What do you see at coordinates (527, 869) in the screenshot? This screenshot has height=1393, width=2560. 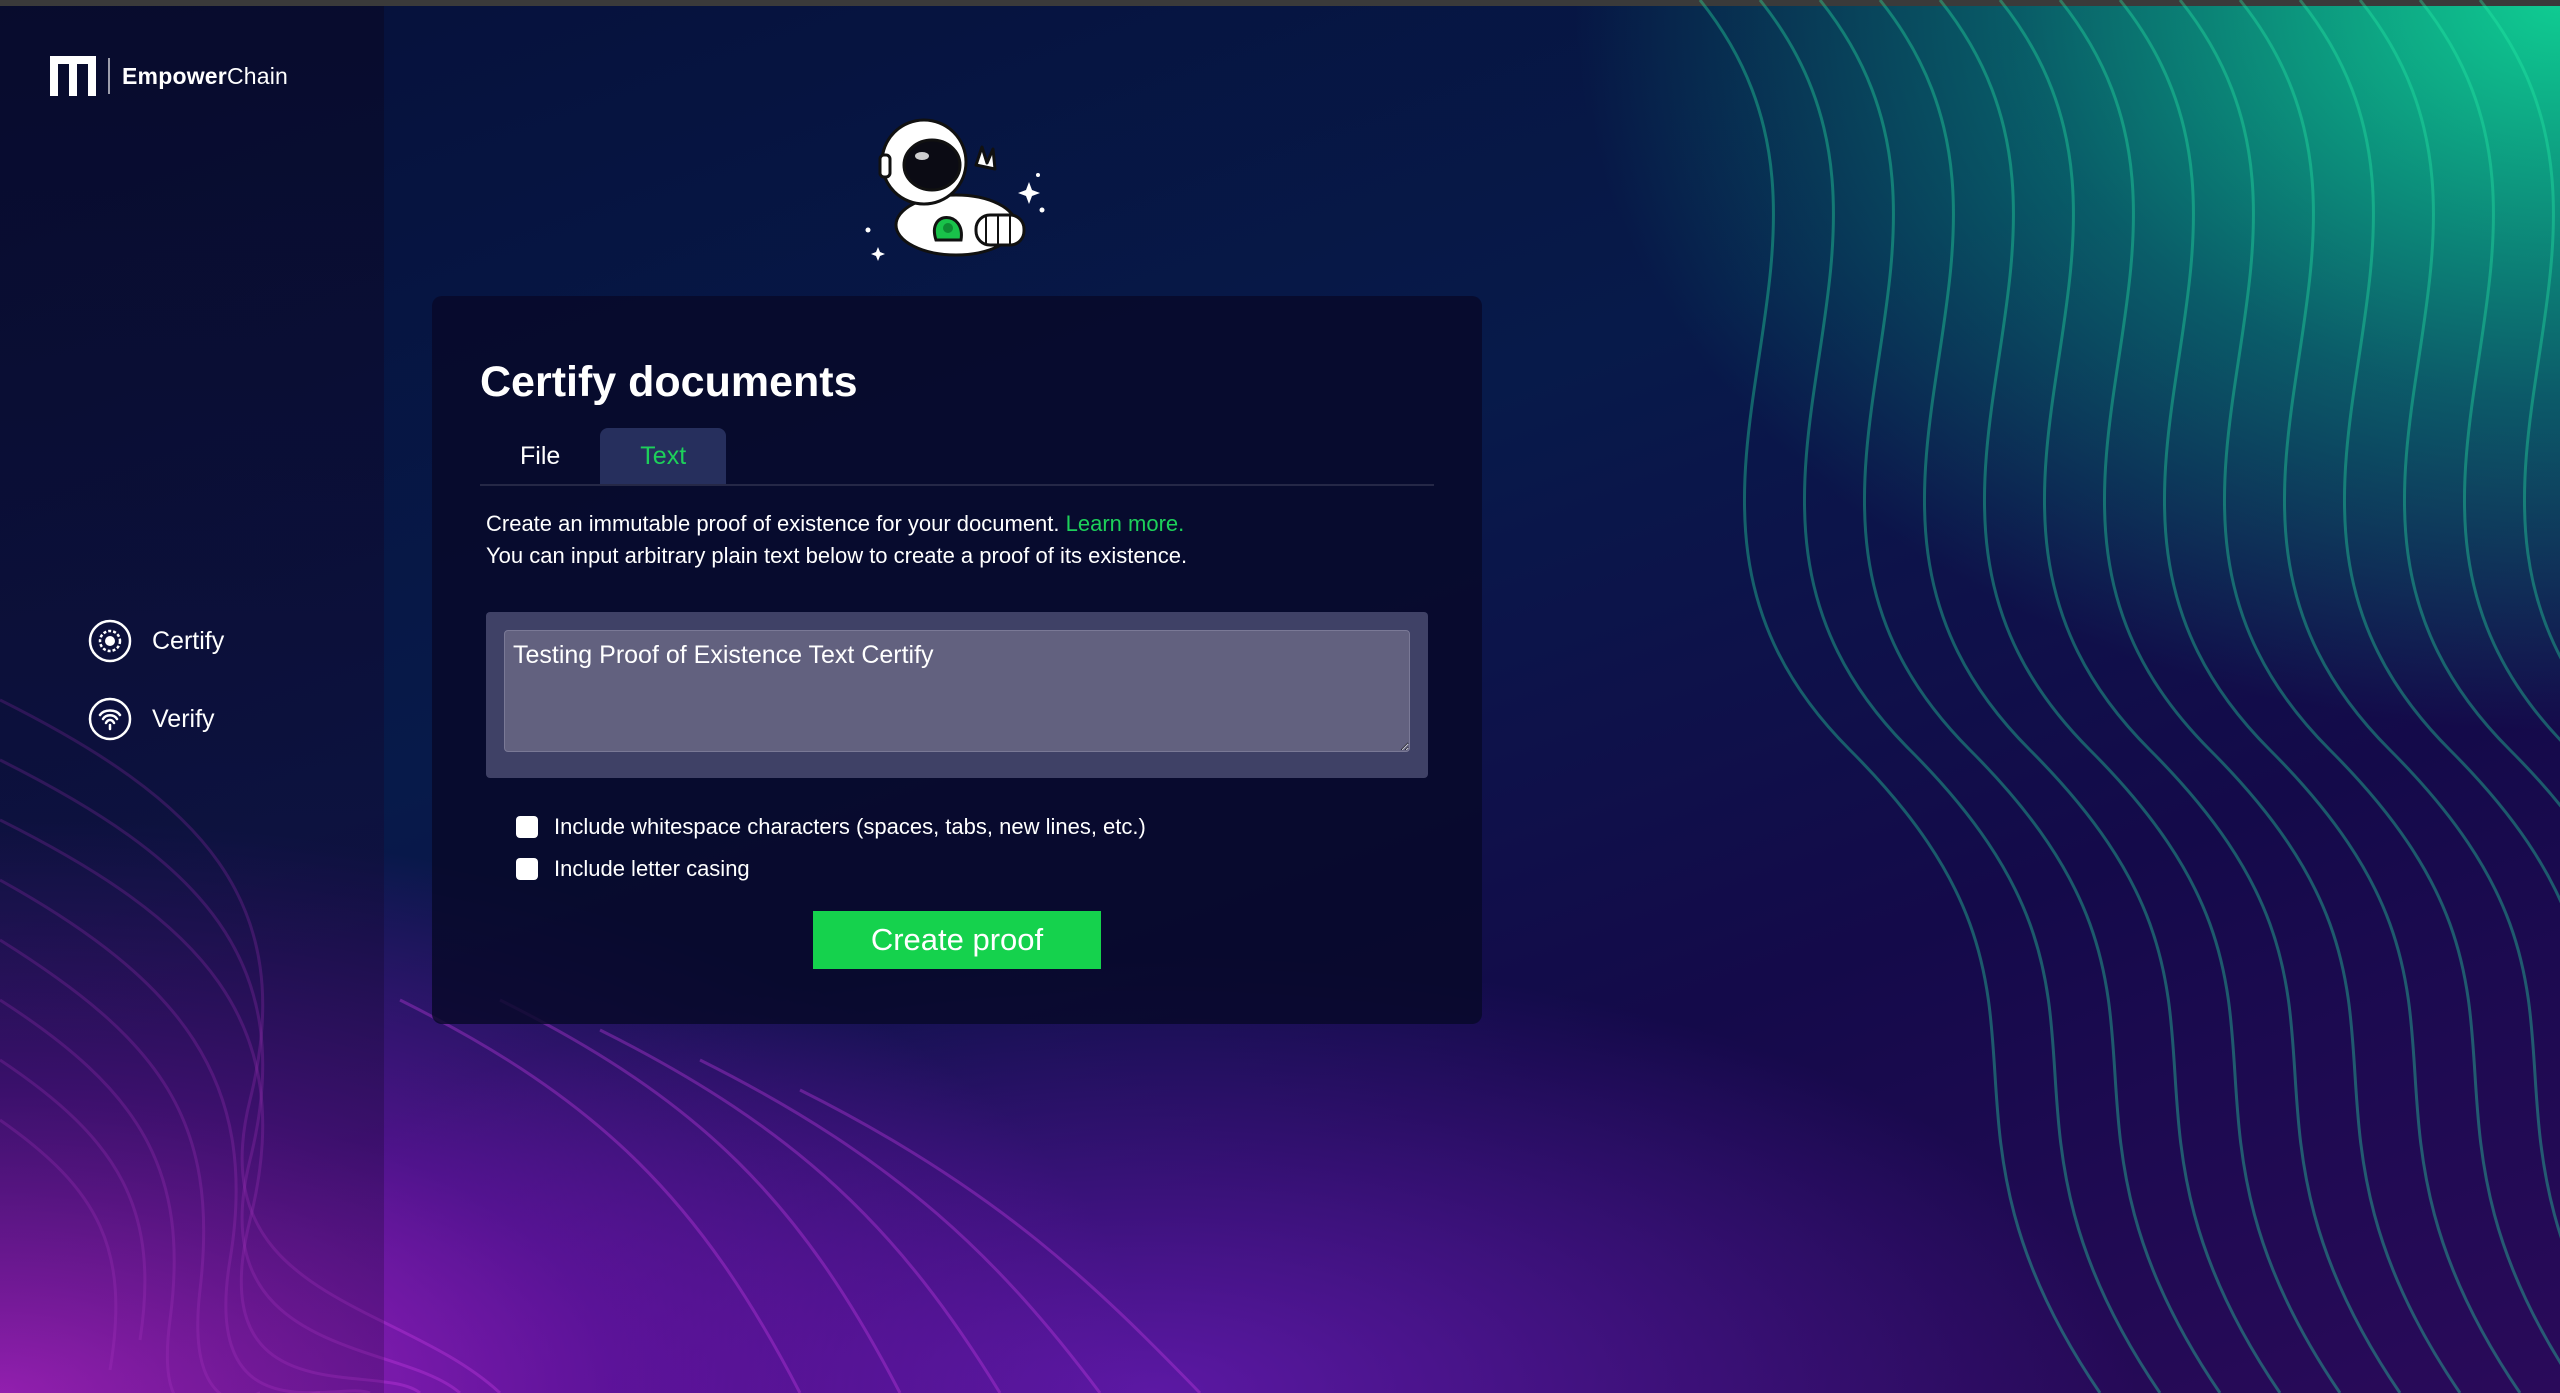 I see `letter-casing-checkbox` at bounding box center [527, 869].